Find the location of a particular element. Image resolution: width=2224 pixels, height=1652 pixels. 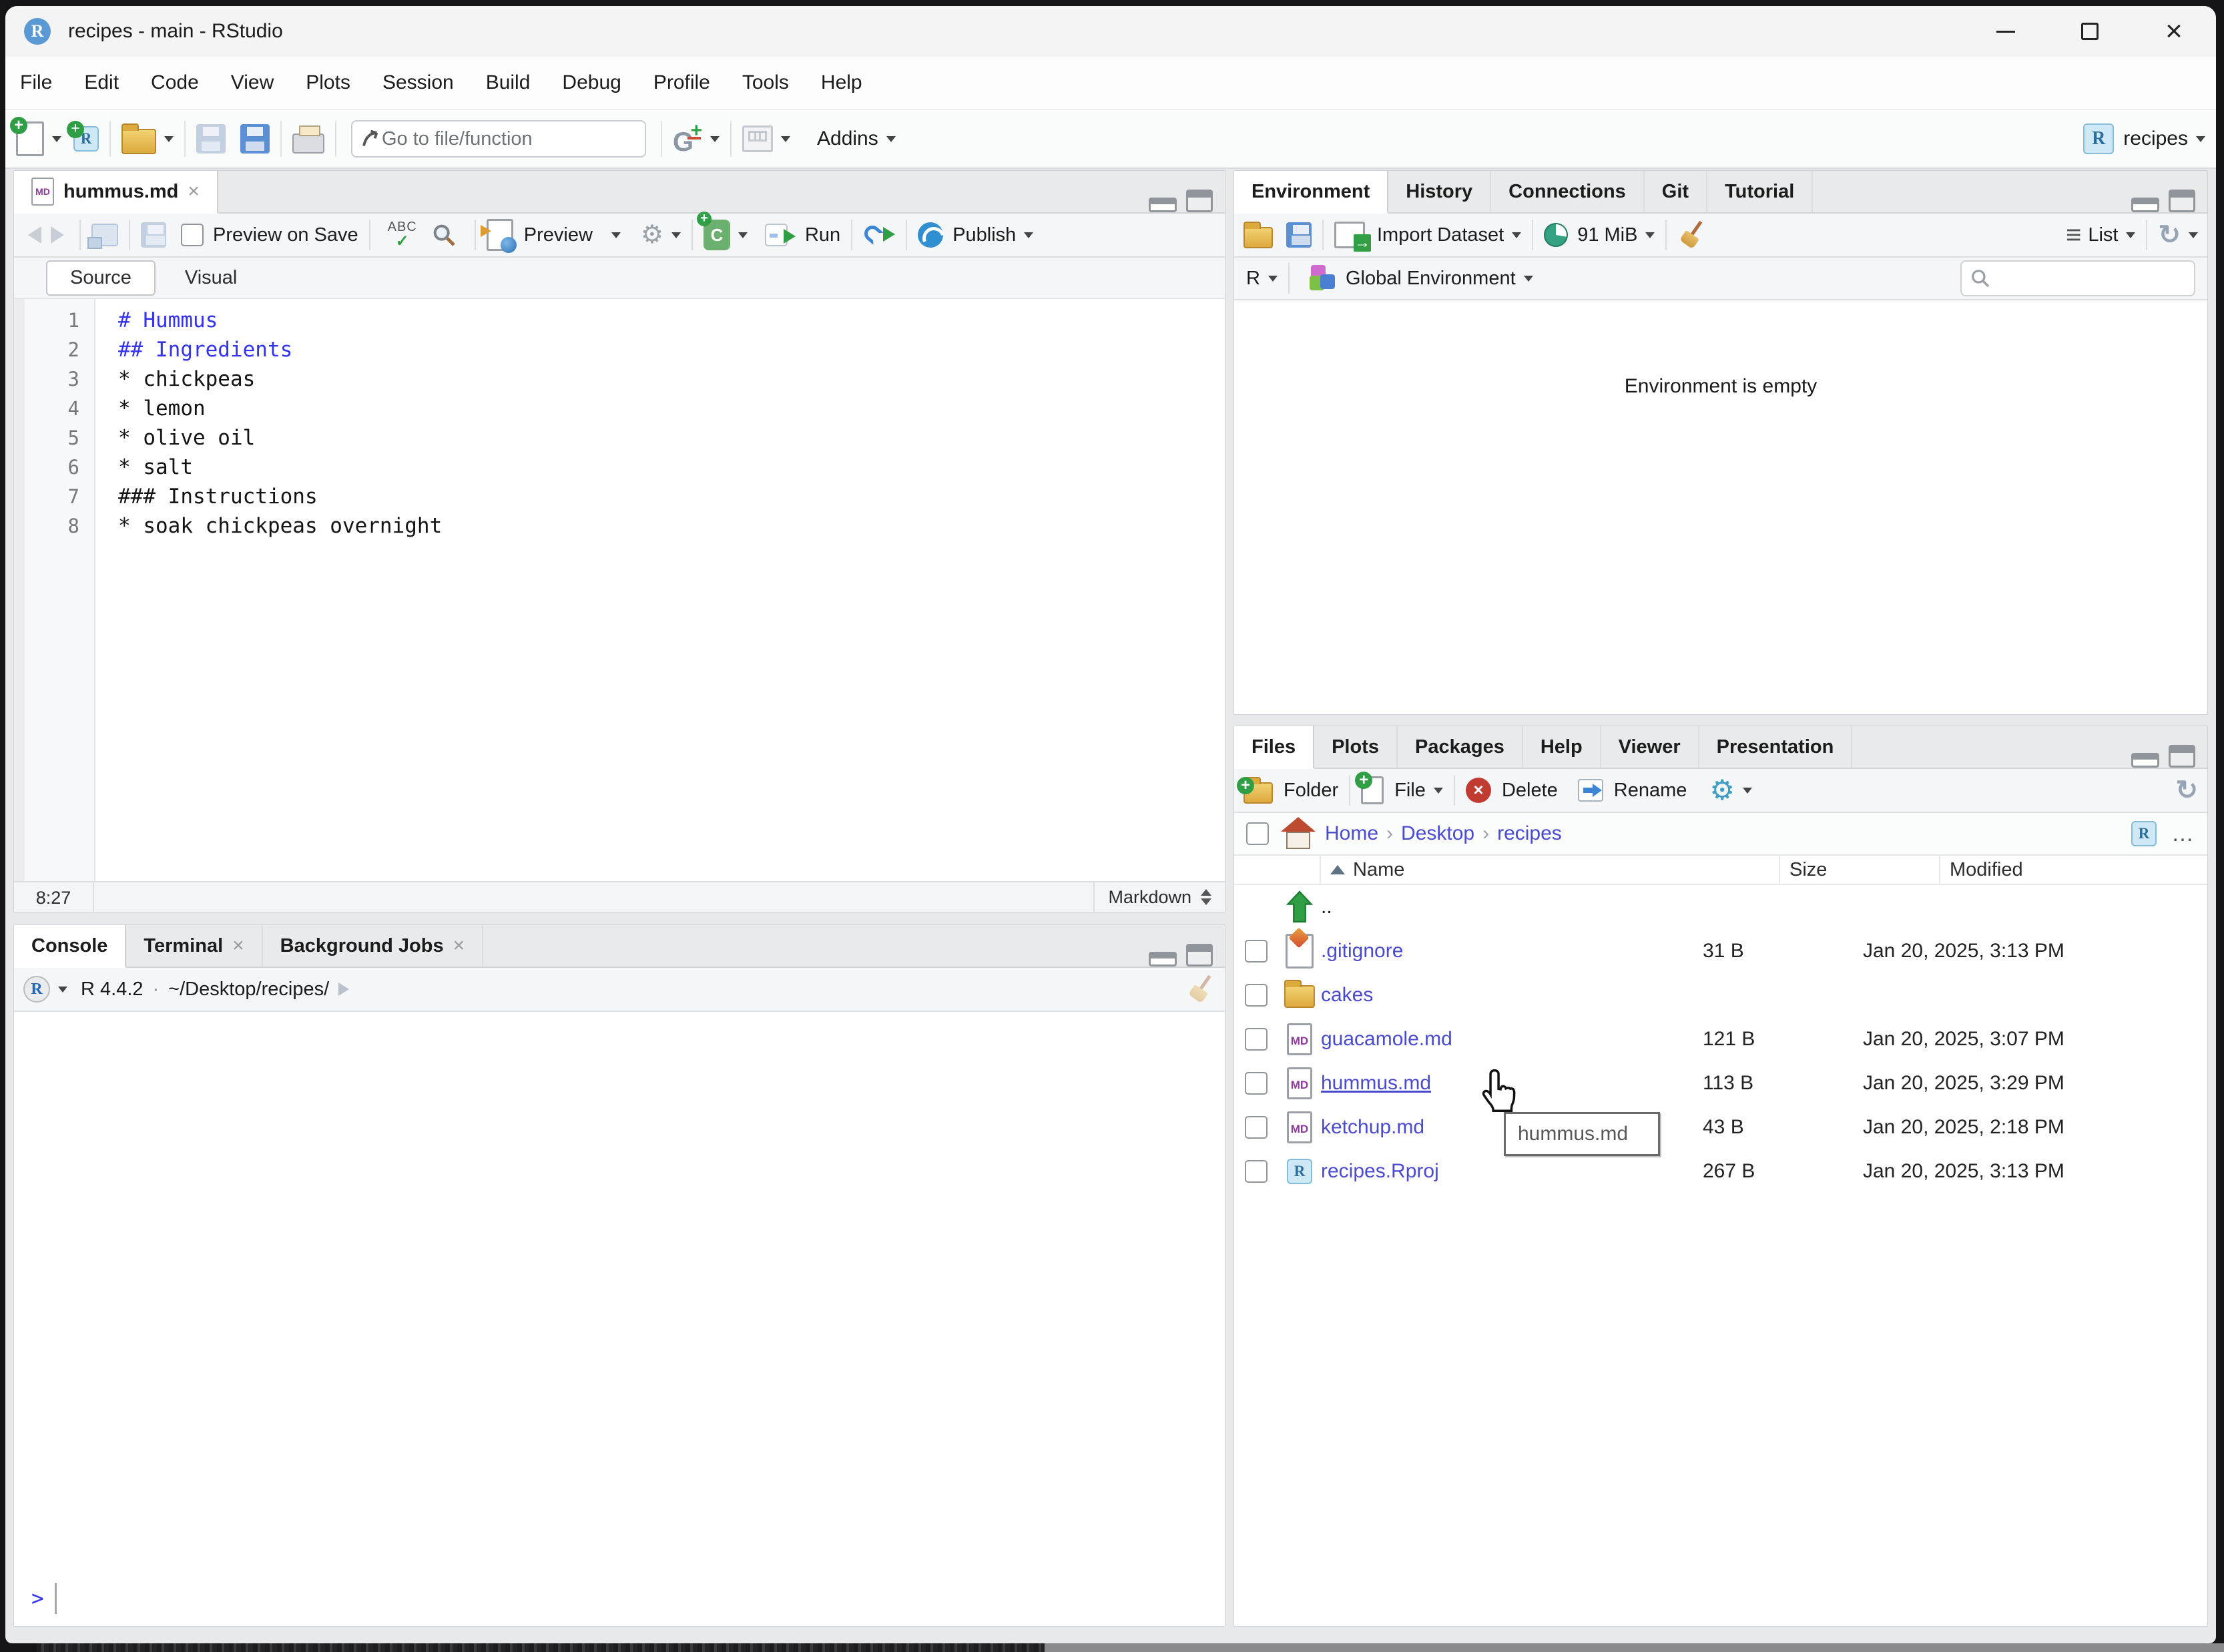

file-row-up: .. is located at coordinates (1721, 907).